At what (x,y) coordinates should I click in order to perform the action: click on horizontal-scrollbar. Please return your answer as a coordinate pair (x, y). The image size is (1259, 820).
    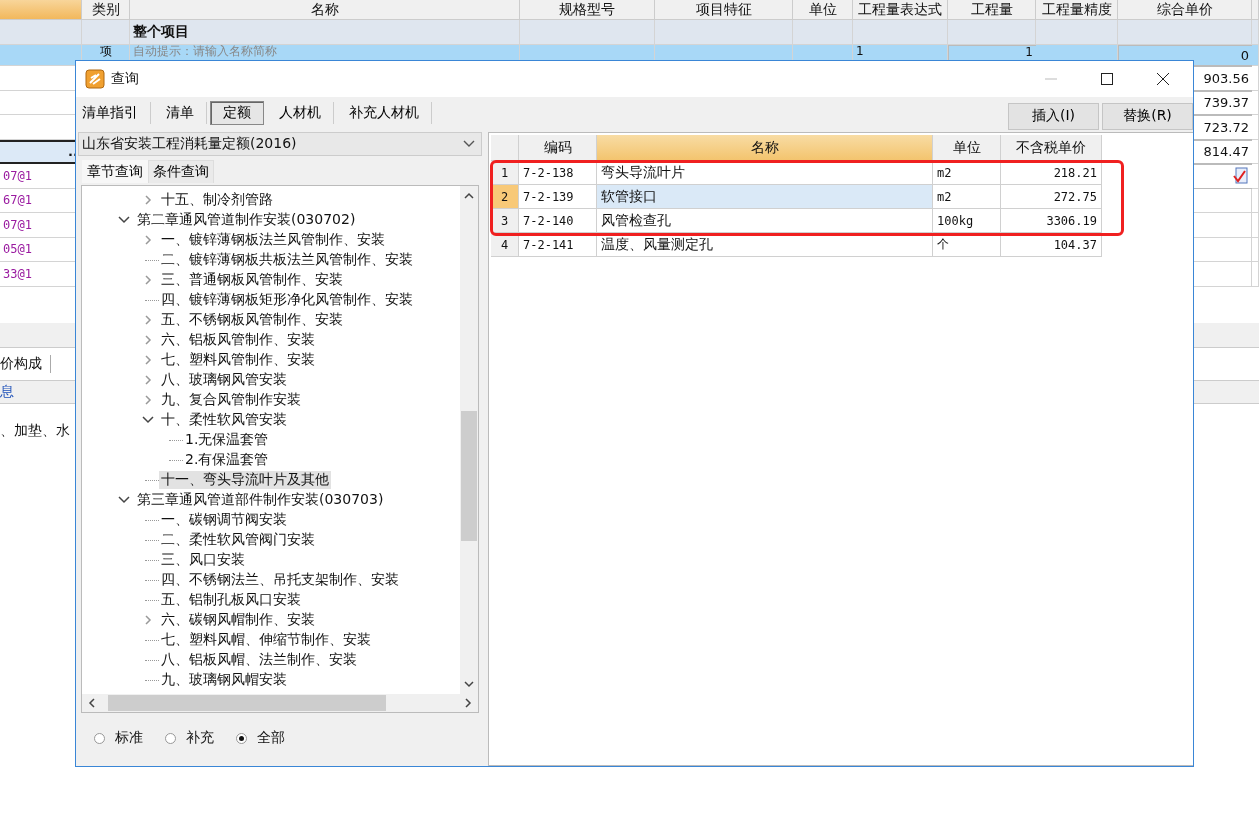
    Looking at the image, I should click on (280, 703).